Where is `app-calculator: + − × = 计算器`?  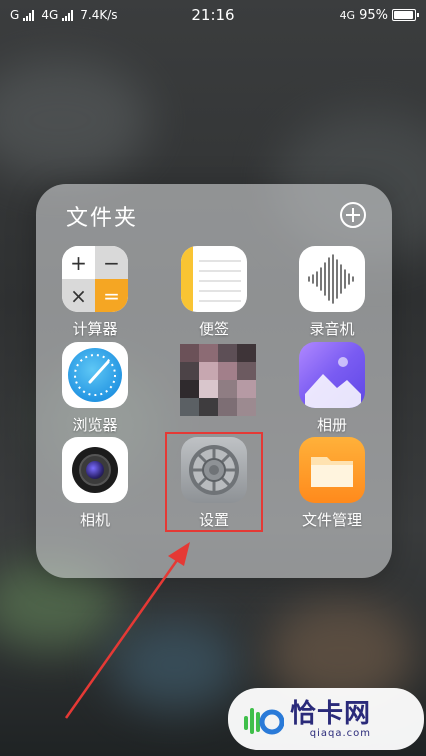 app-calculator: + − × = 计算器 is located at coordinates (95, 292).